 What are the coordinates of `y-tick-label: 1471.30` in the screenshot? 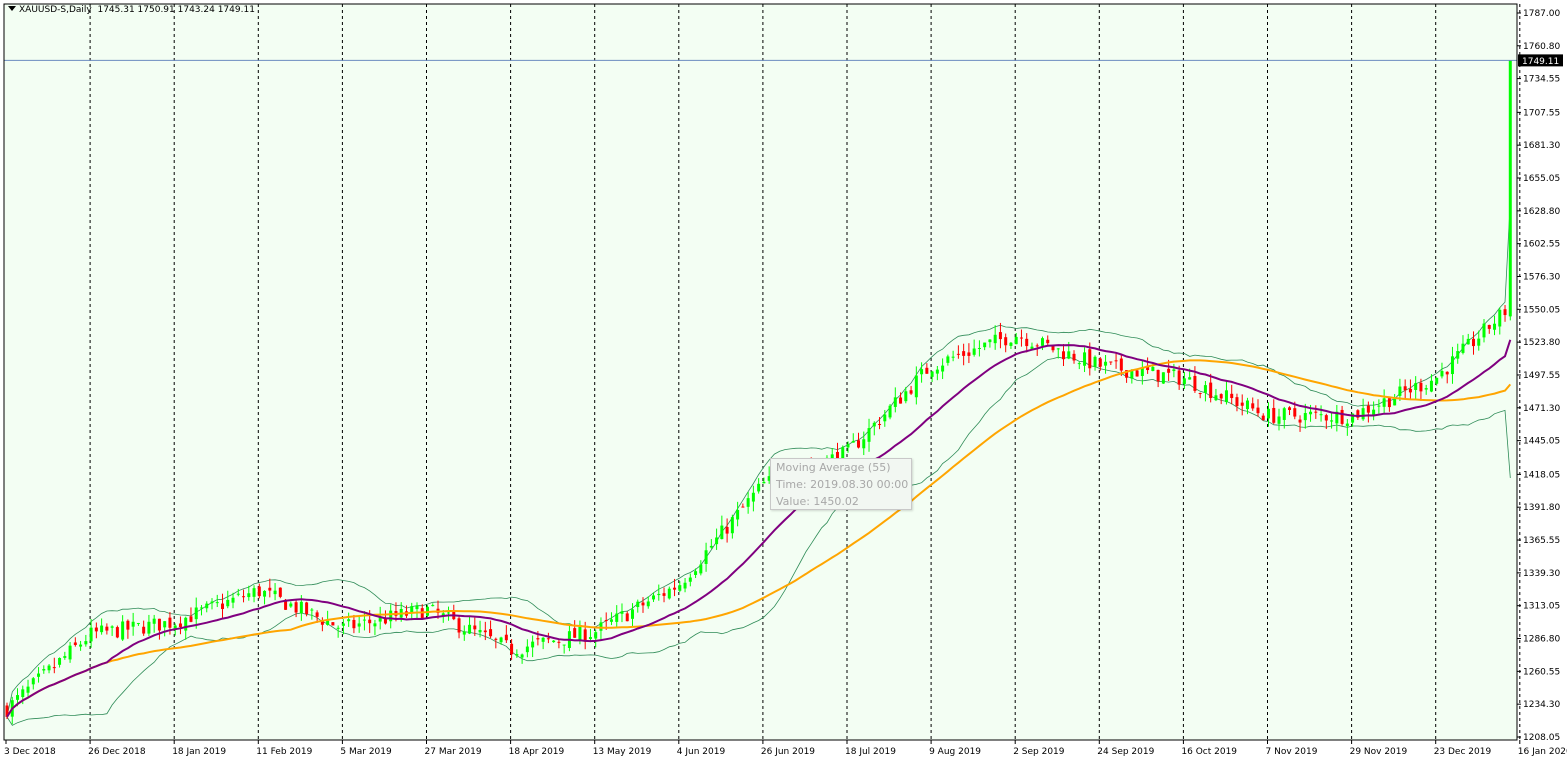 It's located at (1541, 409).